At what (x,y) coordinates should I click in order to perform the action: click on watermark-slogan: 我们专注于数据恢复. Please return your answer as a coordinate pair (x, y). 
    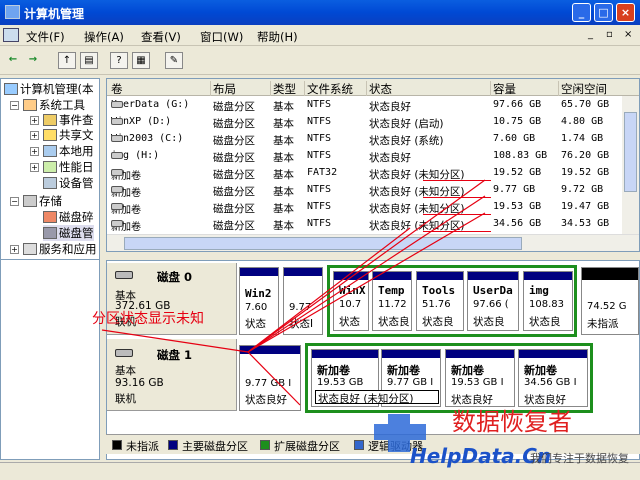
    Looking at the image, I should click on (579, 458).